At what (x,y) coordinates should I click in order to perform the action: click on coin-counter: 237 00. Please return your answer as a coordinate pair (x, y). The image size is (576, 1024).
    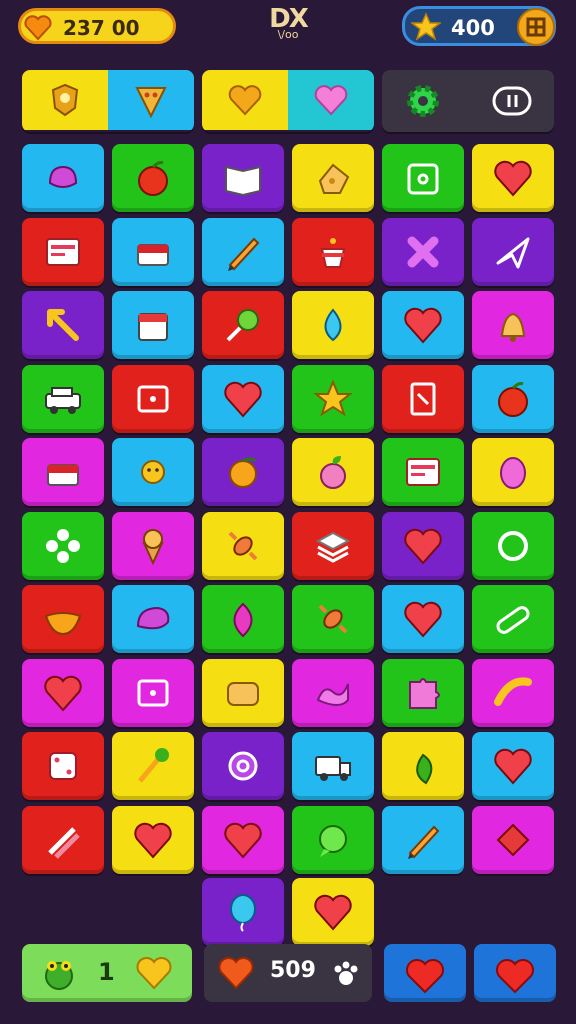
    Looking at the image, I should click on (97, 26).